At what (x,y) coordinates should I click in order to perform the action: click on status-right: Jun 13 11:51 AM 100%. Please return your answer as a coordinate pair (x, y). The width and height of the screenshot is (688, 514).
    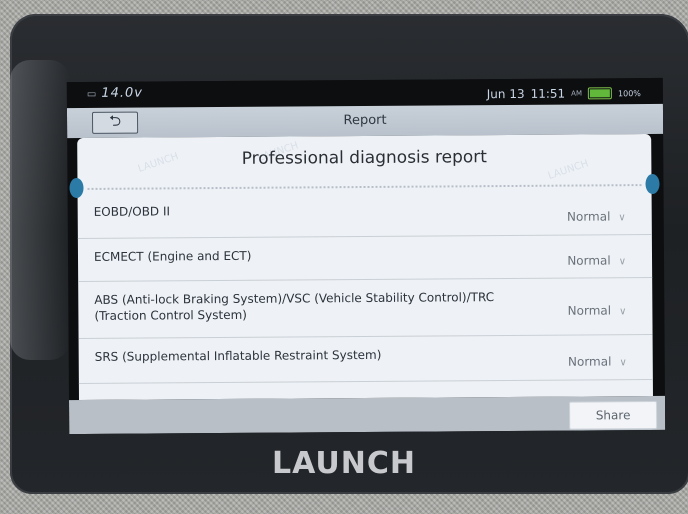
    Looking at the image, I should click on (563, 94).